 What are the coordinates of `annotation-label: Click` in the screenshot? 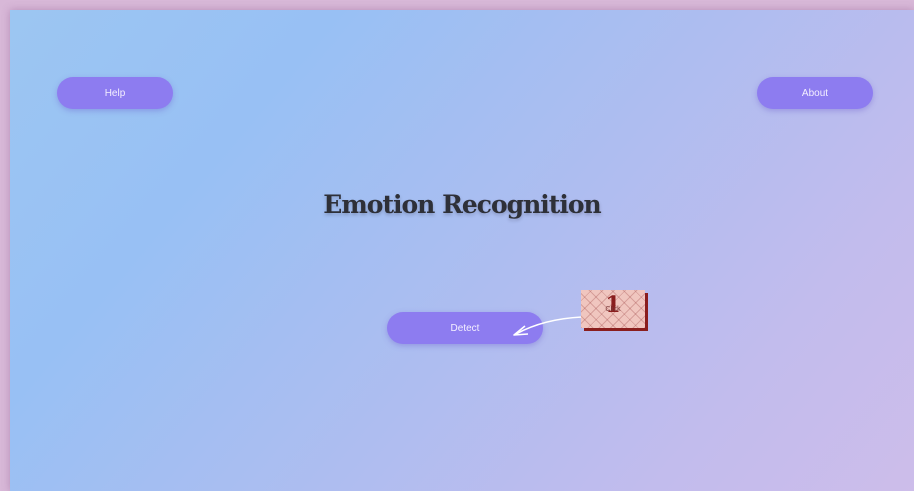 It's located at (613, 309).